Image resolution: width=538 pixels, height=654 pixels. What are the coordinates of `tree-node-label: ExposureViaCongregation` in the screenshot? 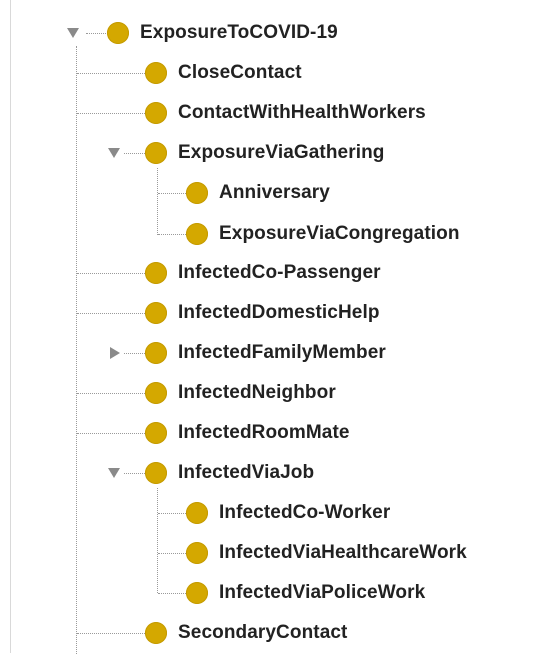 It's located at (339, 233).